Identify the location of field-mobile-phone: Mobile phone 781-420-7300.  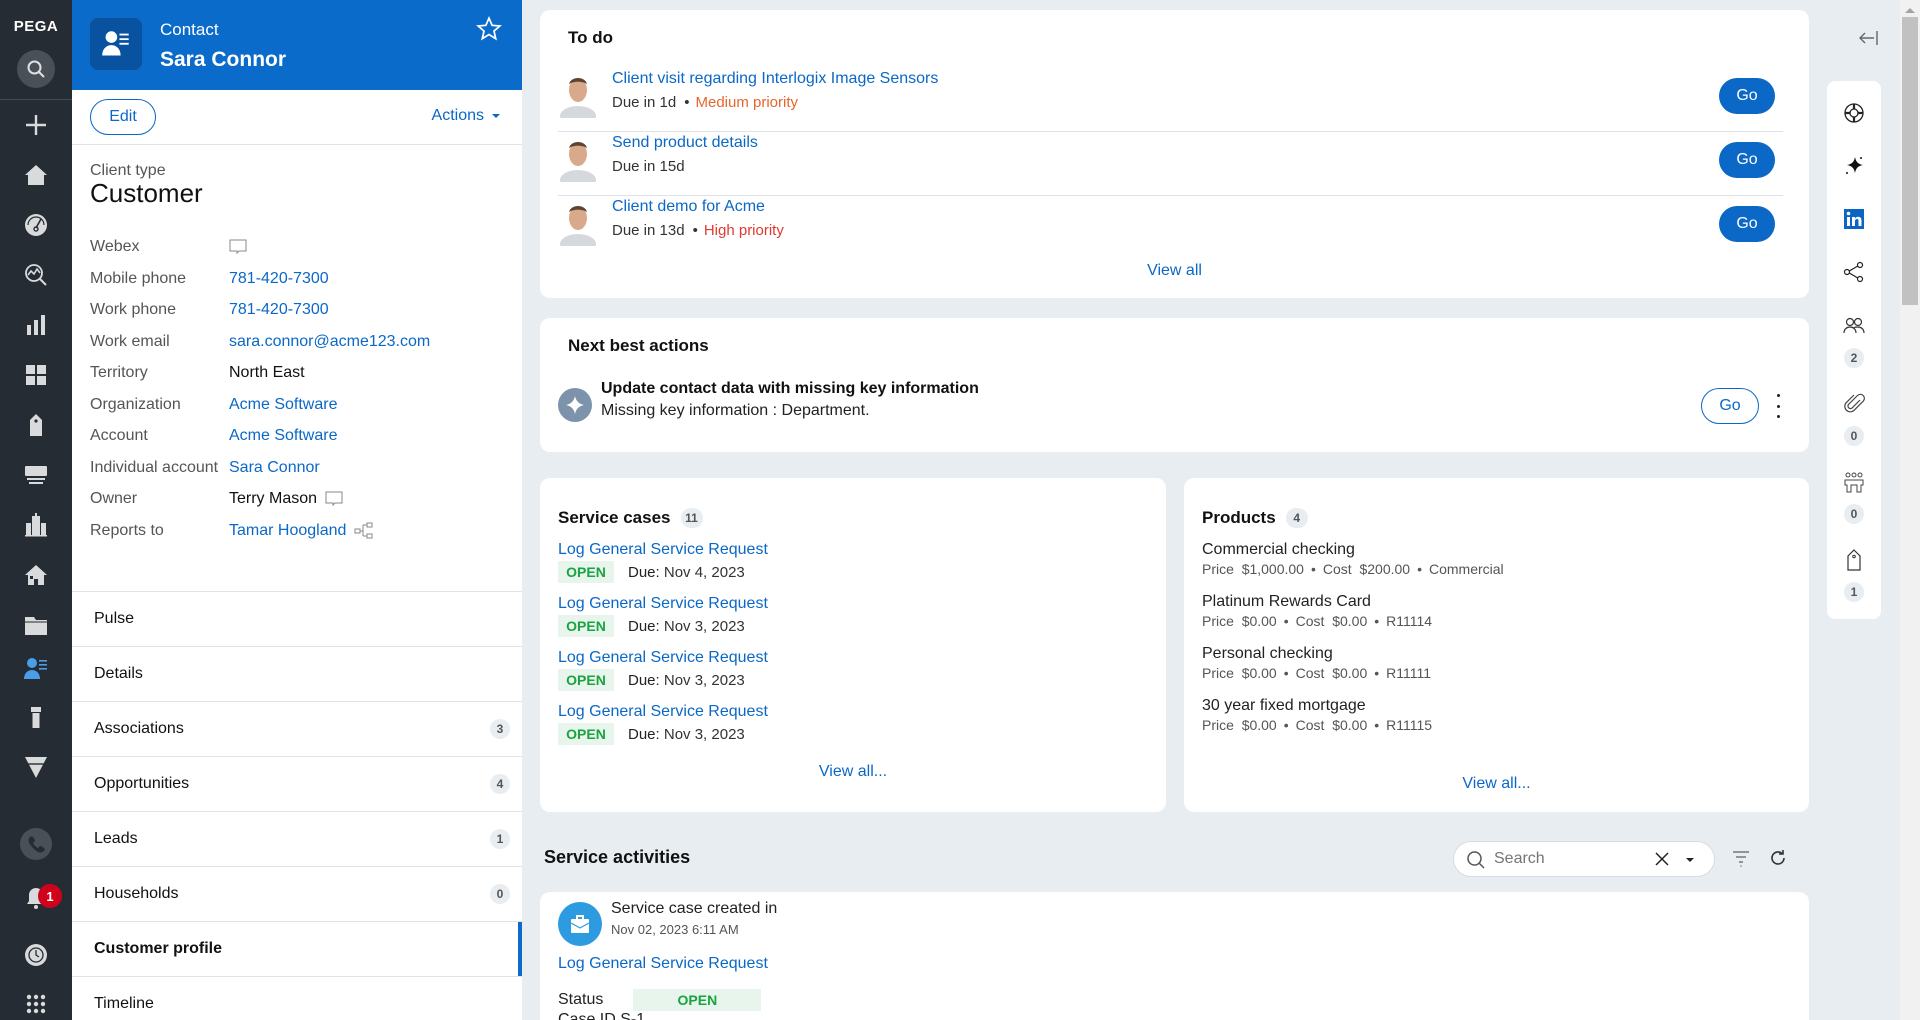
(300, 279).